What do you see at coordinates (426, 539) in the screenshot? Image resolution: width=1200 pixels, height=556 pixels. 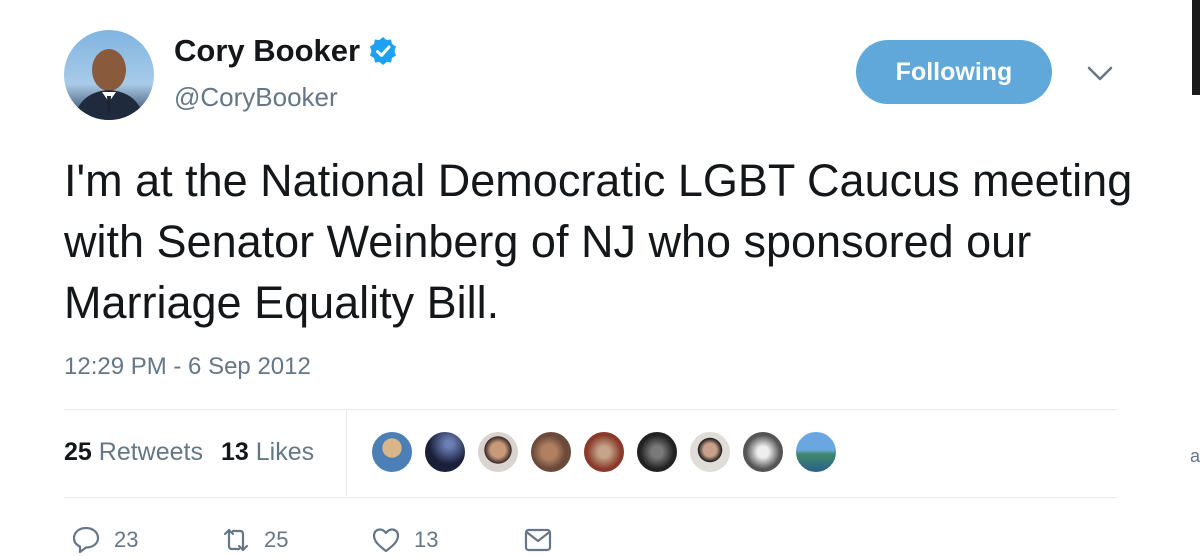 I see `like-count: 13` at bounding box center [426, 539].